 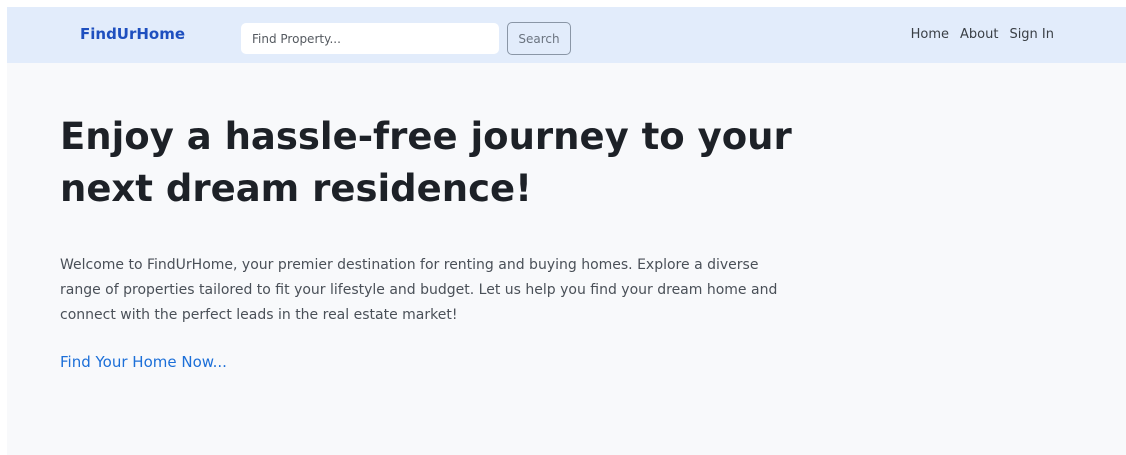 What do you see at coordinates (1031, 35) in the screenshot?
I see `nav-link-sign-in: Sign In` at bounding box center [1031, 35].